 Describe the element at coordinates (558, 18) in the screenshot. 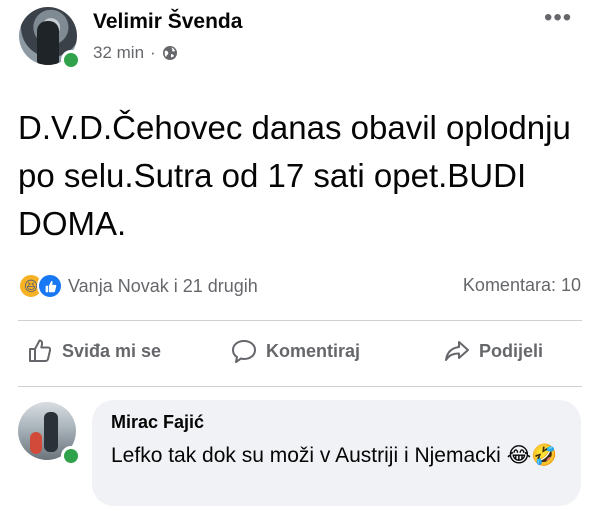

I see `more-options-icon: •••` at that location.